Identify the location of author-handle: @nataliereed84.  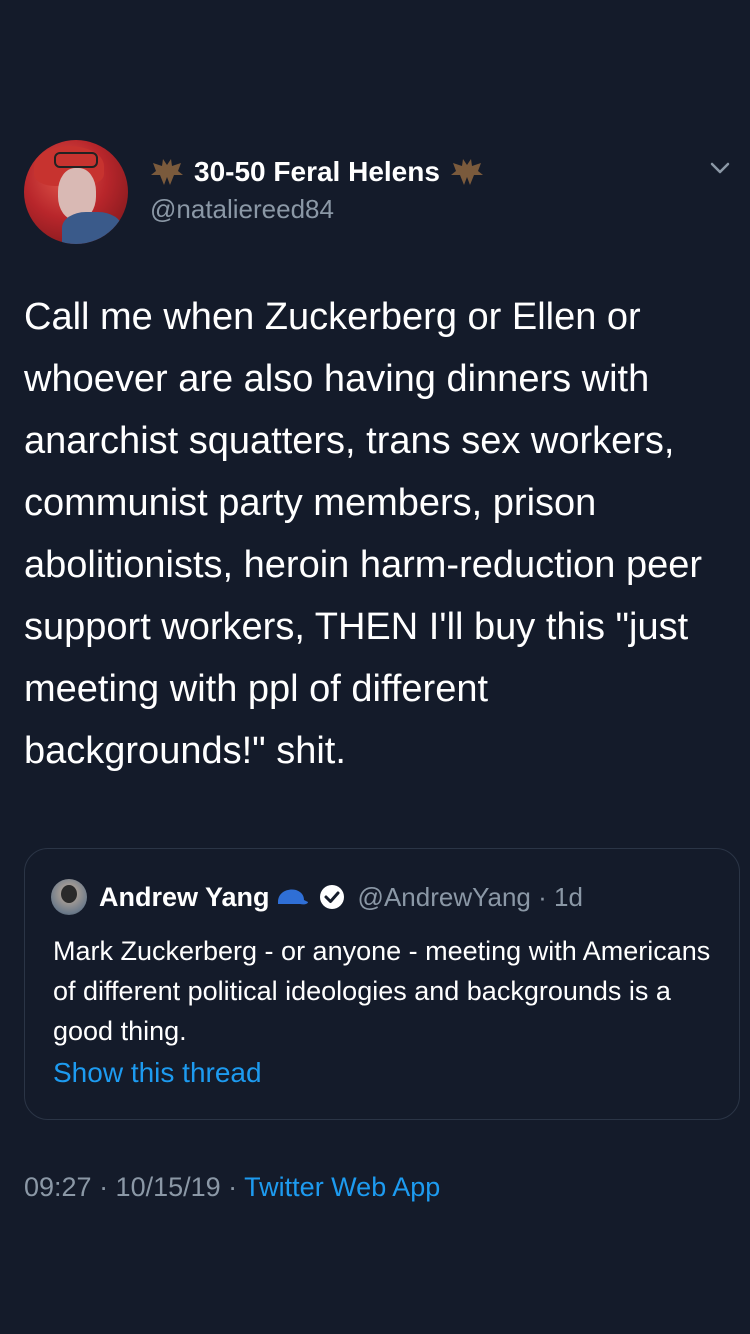
(242, 209).